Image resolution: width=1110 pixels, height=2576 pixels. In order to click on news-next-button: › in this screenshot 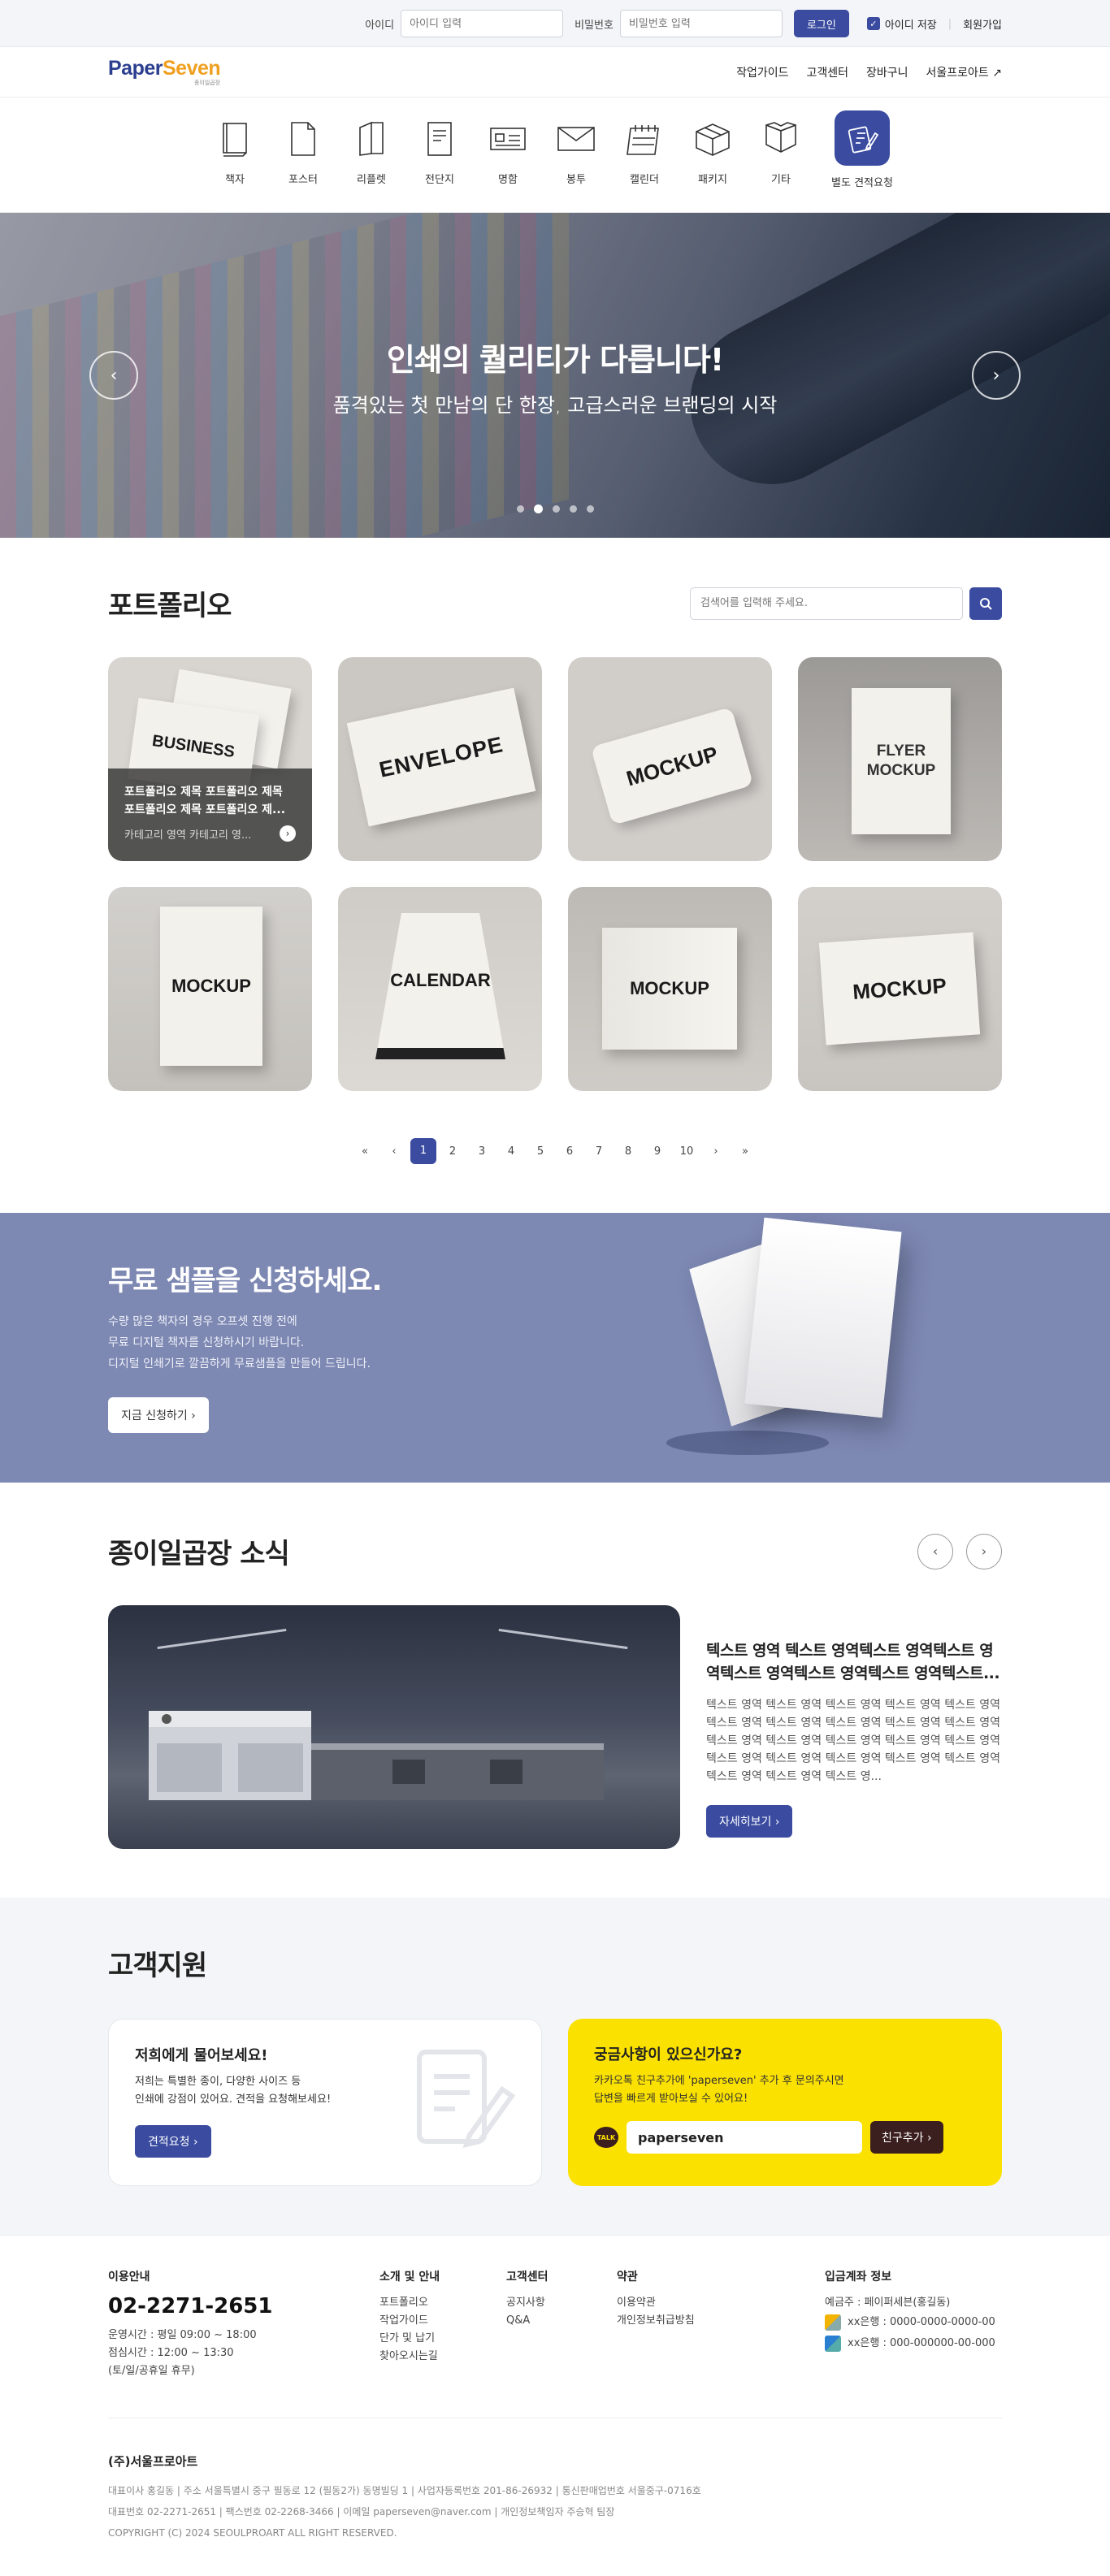, I will do `click(984, 1551)`.